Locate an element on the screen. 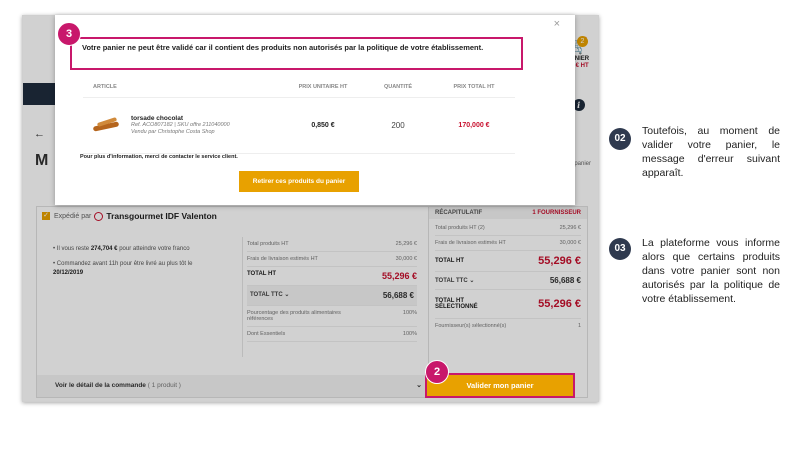  product-ref: Ref. ACO807182 | SKU offre 211040000 is located at coordinates (180, 125).